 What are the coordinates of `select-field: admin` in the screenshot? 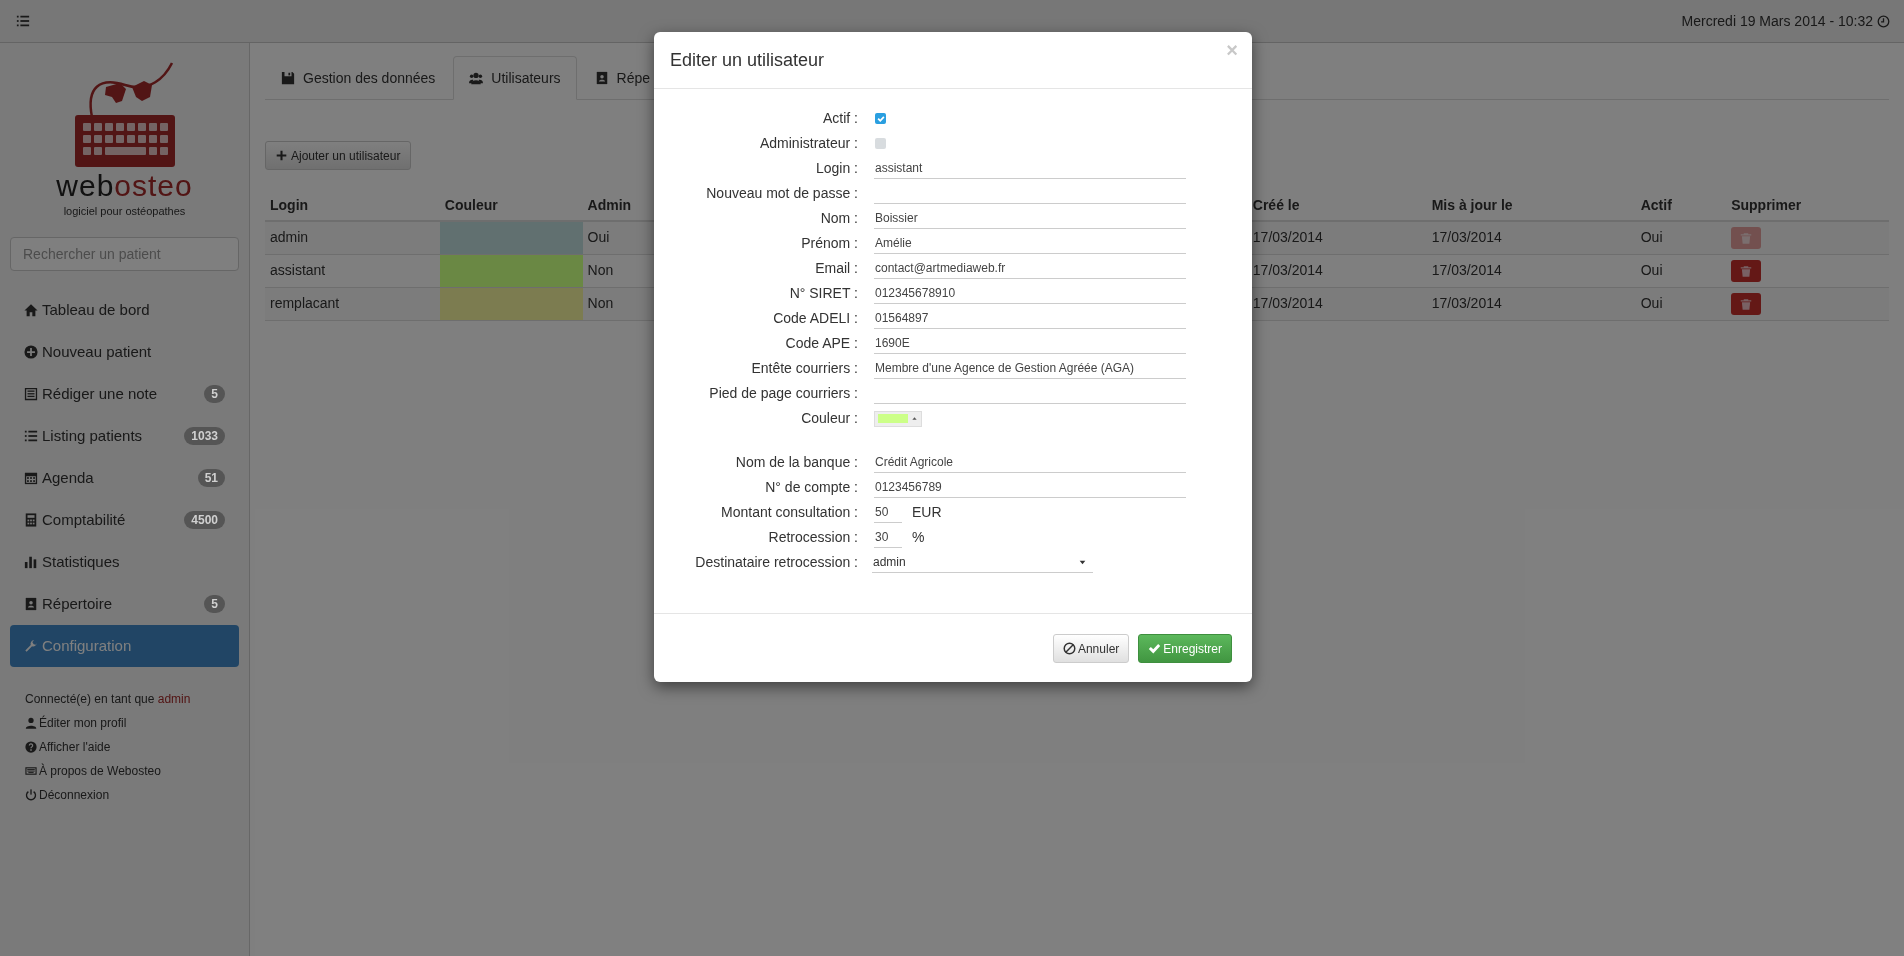 It's located at (982, 562).